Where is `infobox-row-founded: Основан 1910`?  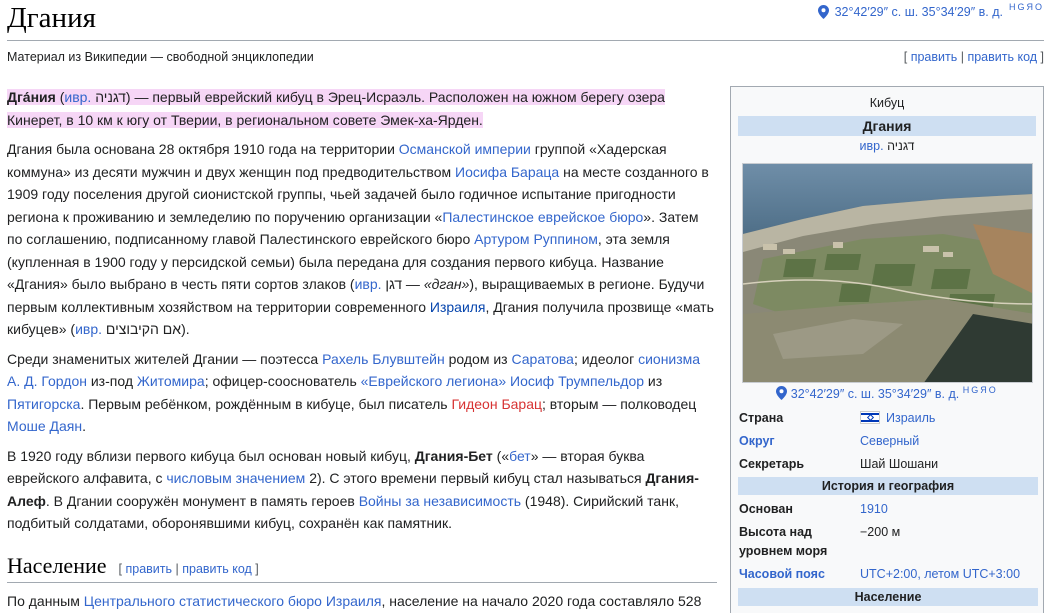 infobox-row-founded: Основан 1910 is located at coordinates (888, 509).